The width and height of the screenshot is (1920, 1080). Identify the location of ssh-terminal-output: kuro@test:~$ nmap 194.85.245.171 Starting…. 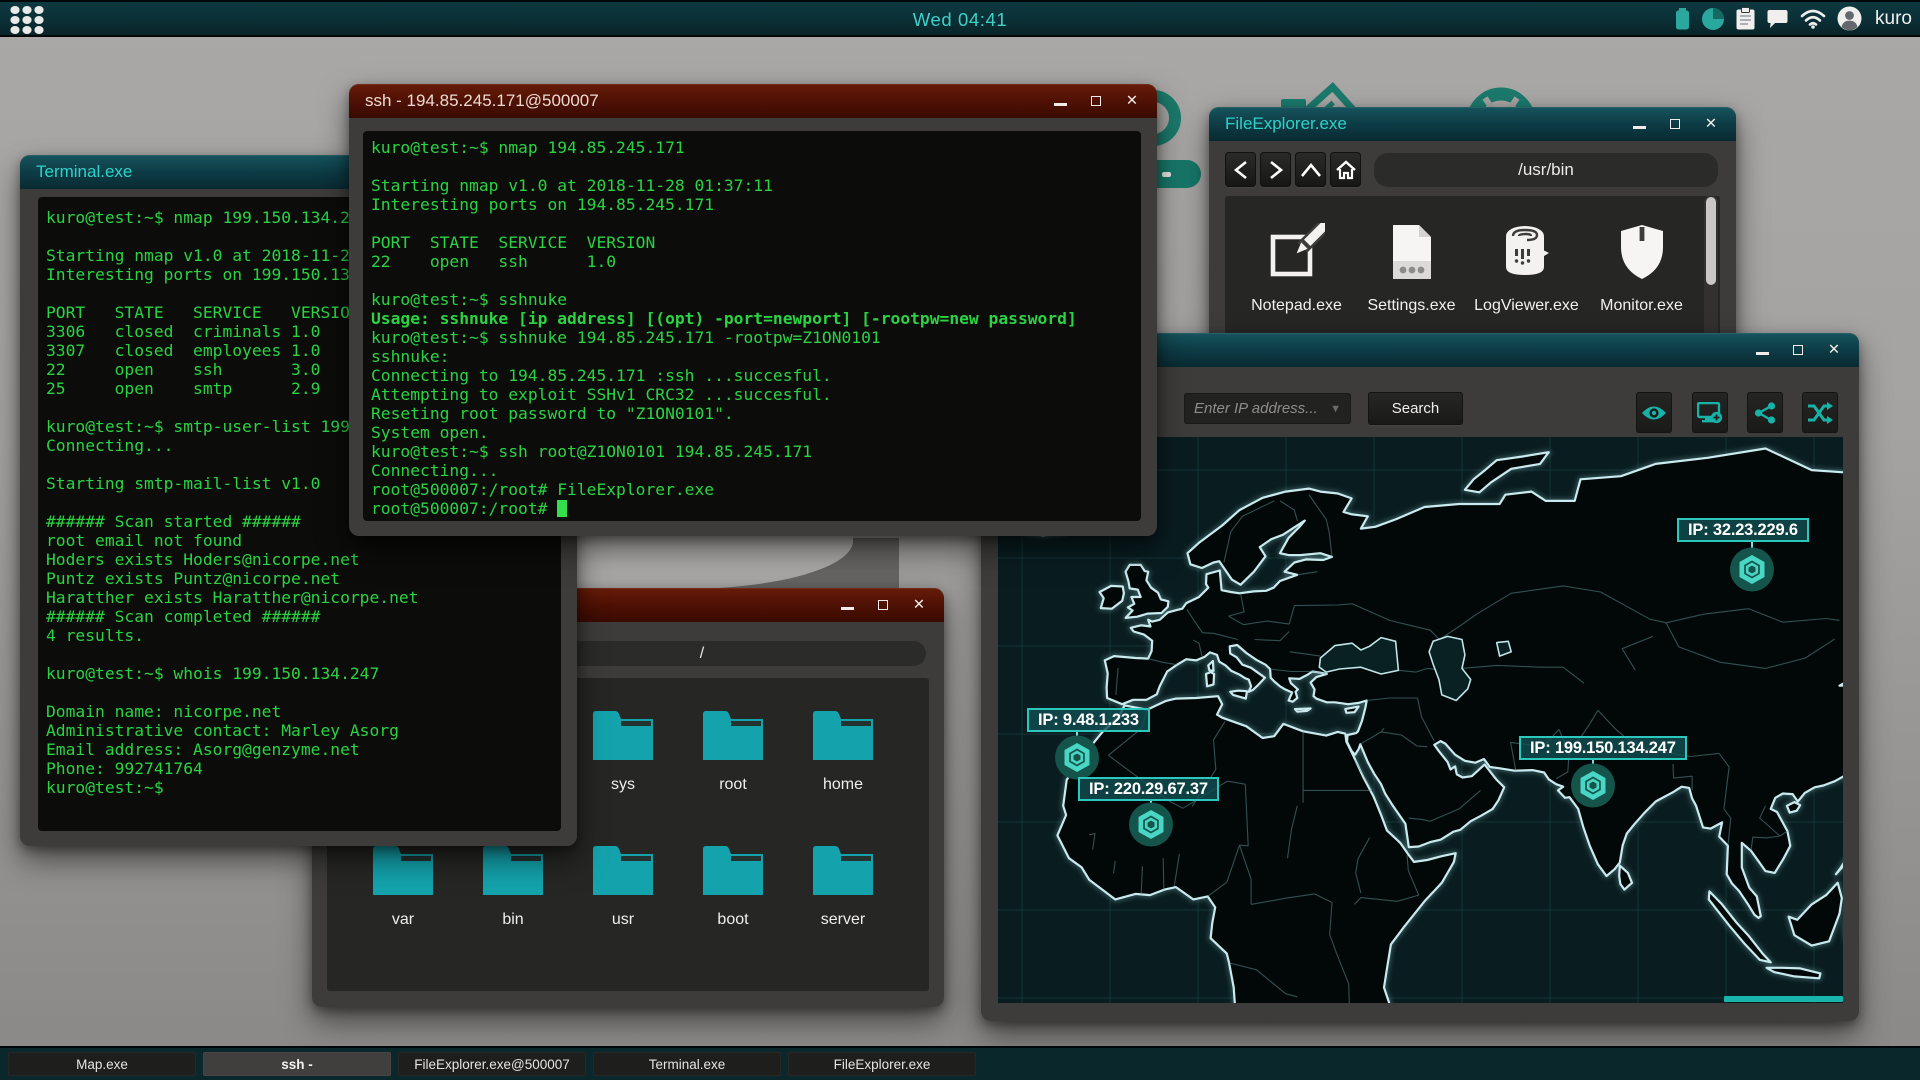
(752, 326).